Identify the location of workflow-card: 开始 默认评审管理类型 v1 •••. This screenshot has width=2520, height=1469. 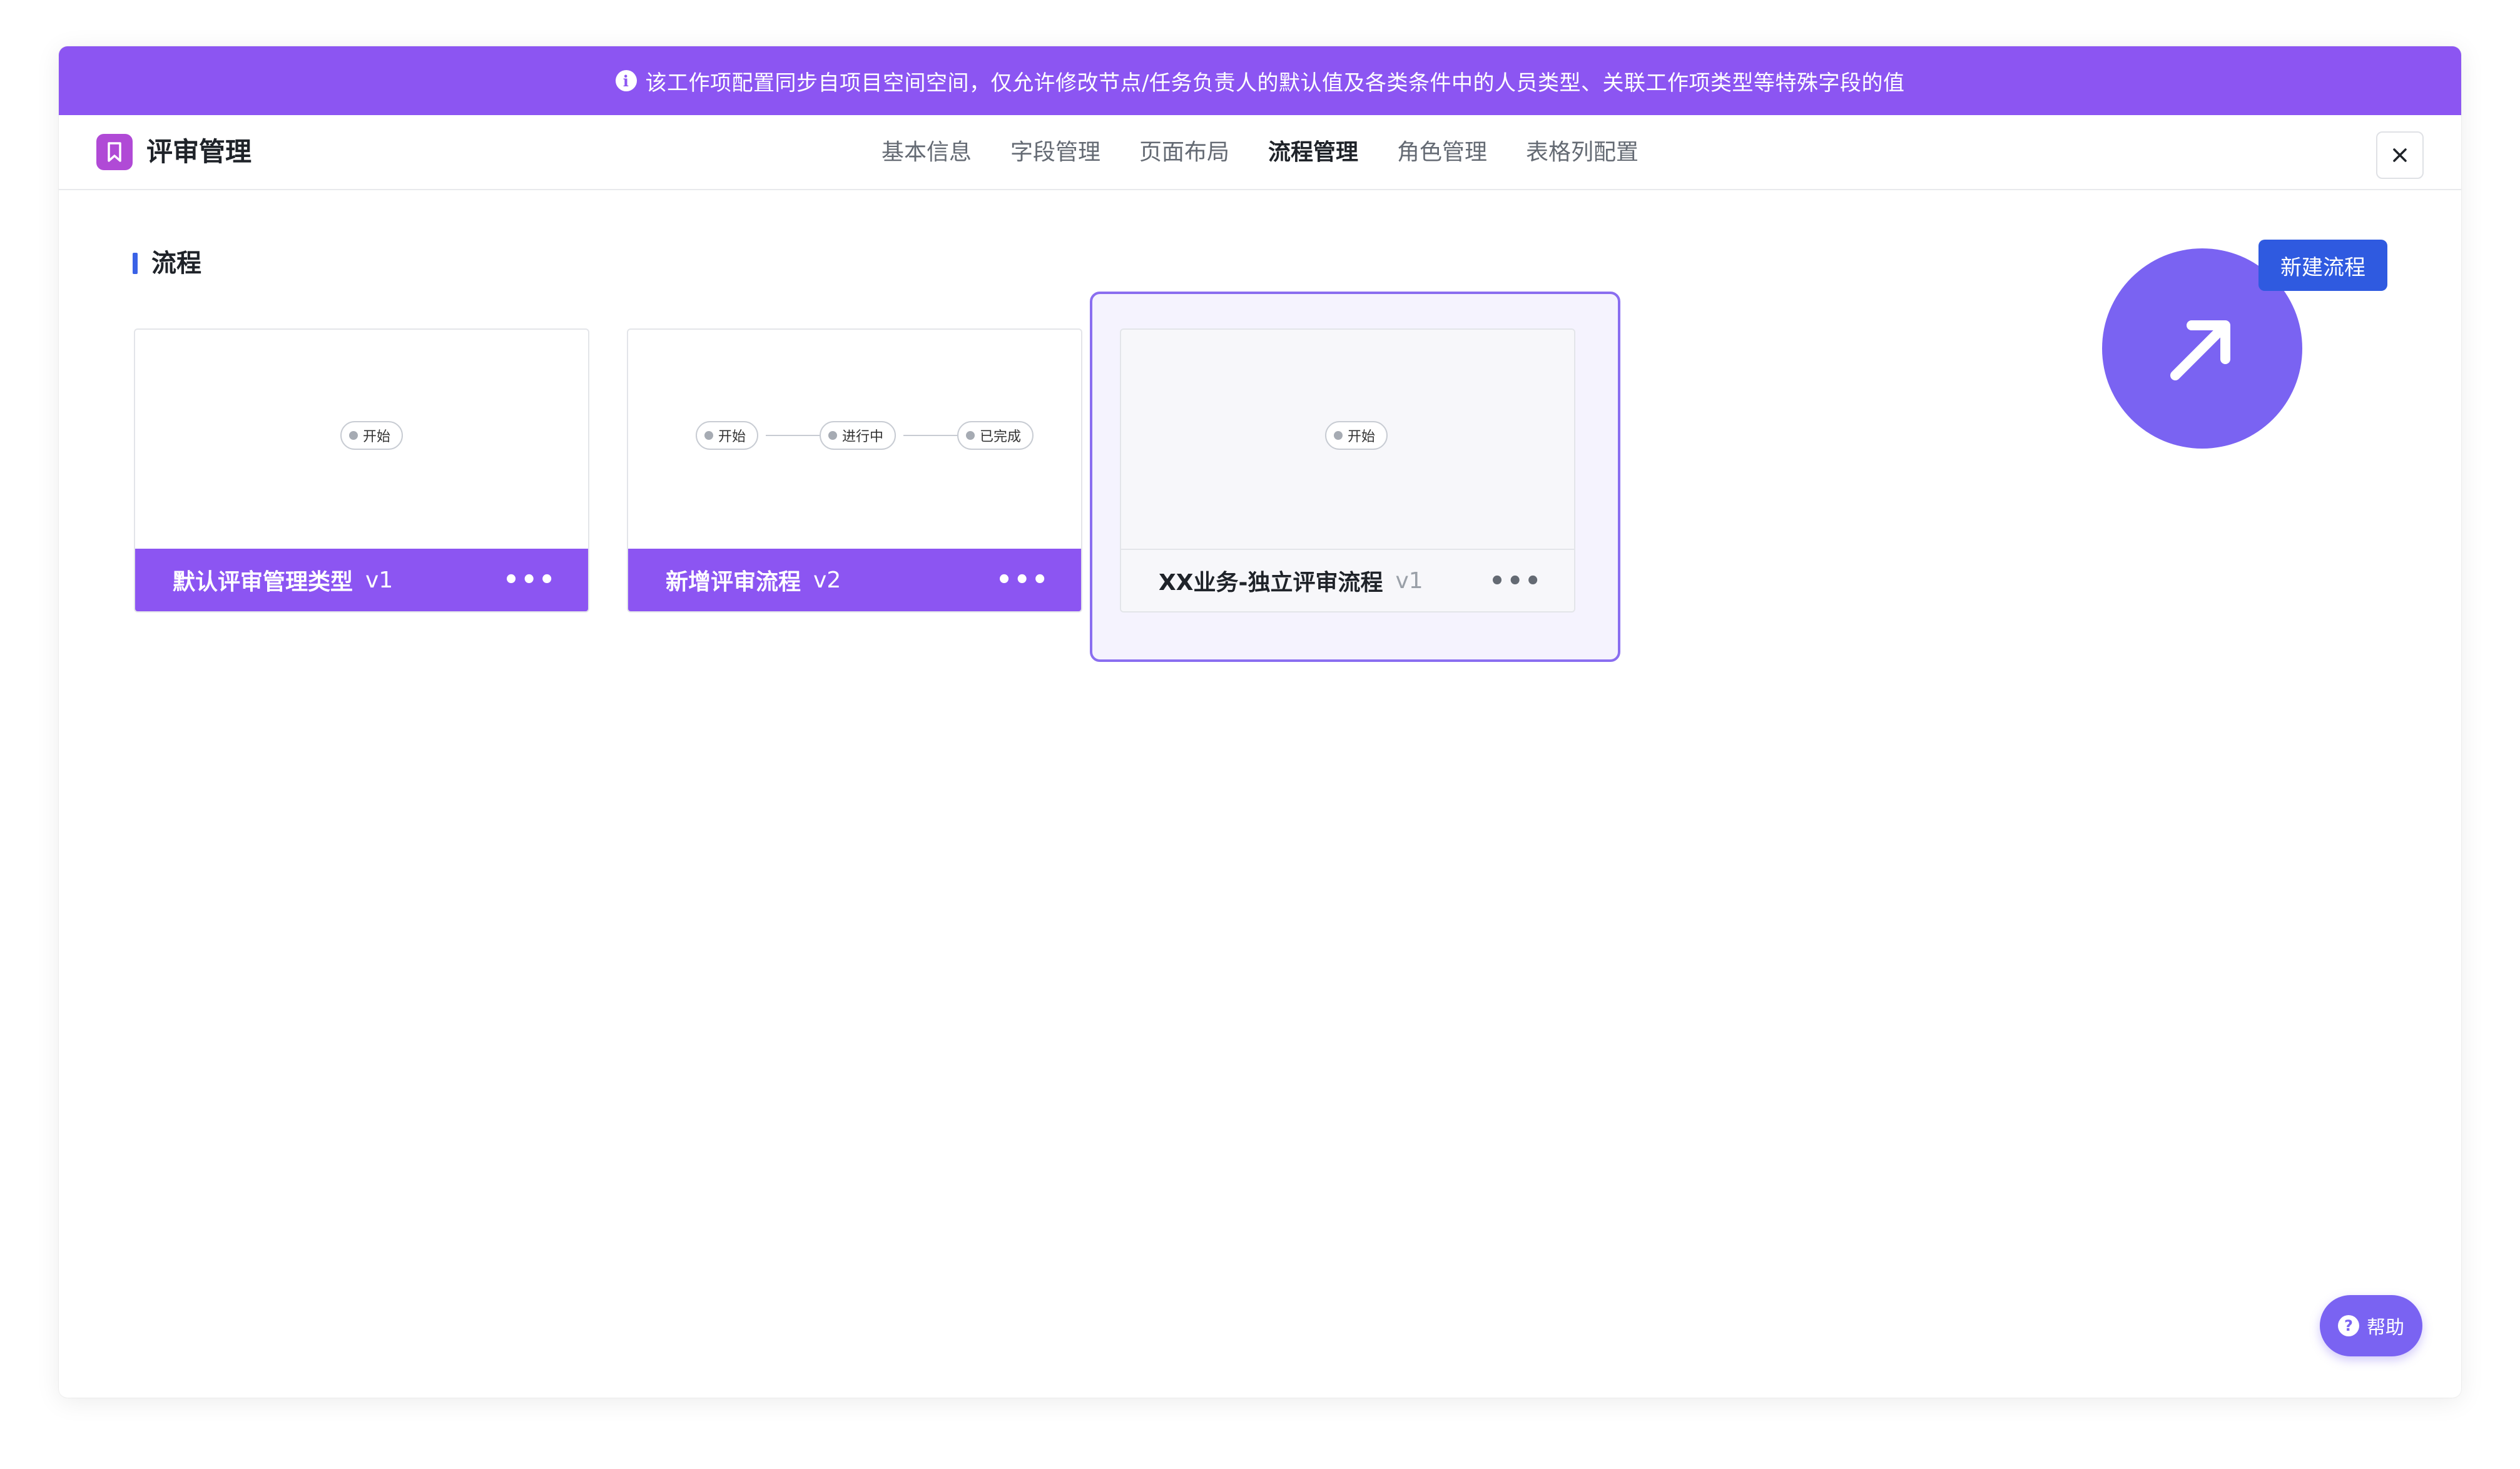
(361, 470).